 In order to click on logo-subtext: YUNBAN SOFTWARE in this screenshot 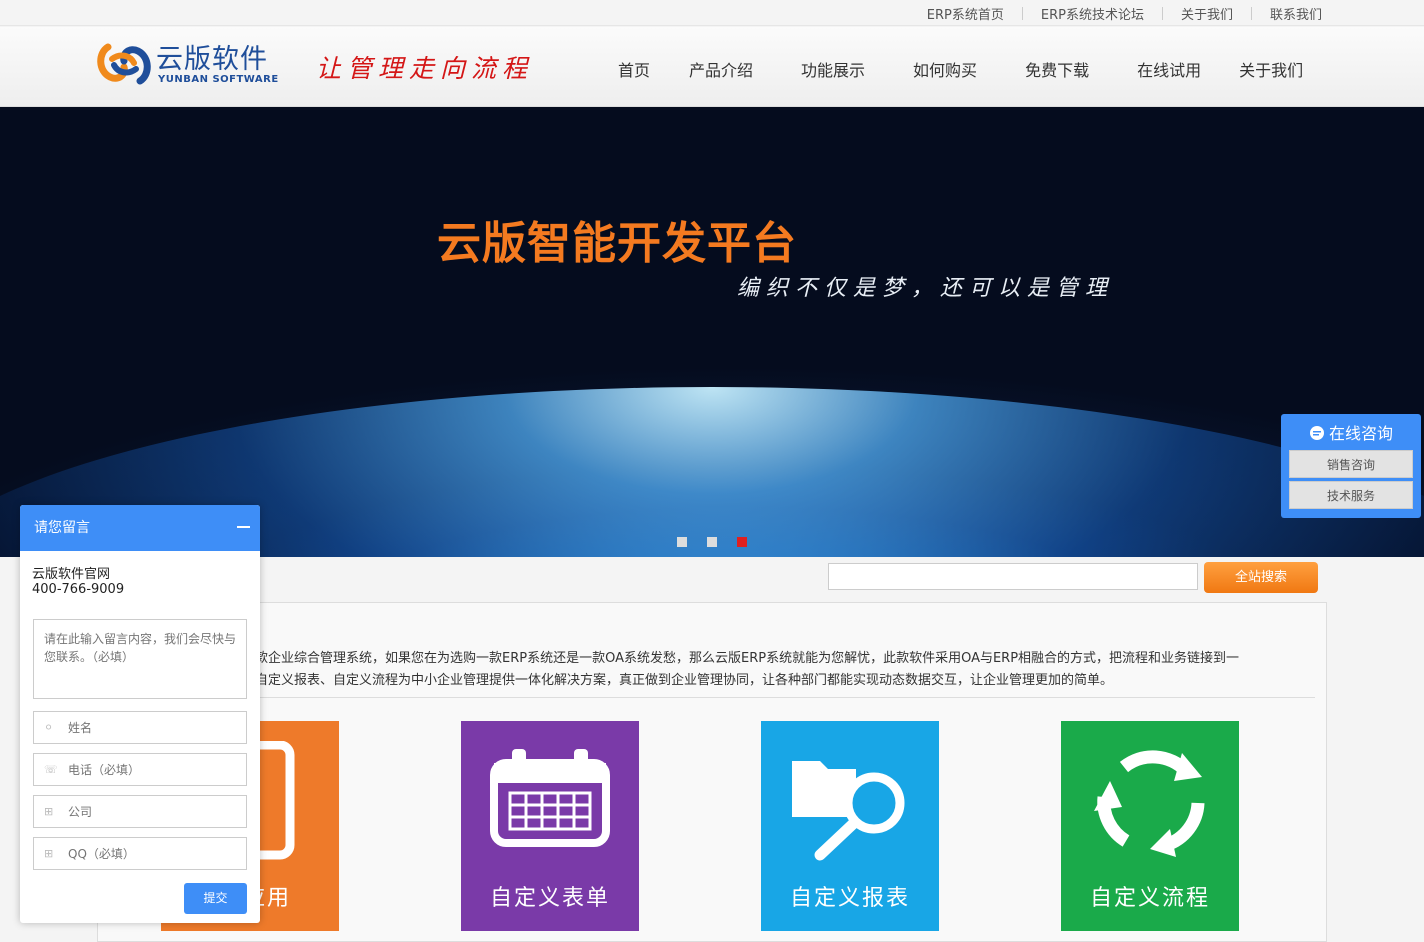, I will do `click(218, 79)`.